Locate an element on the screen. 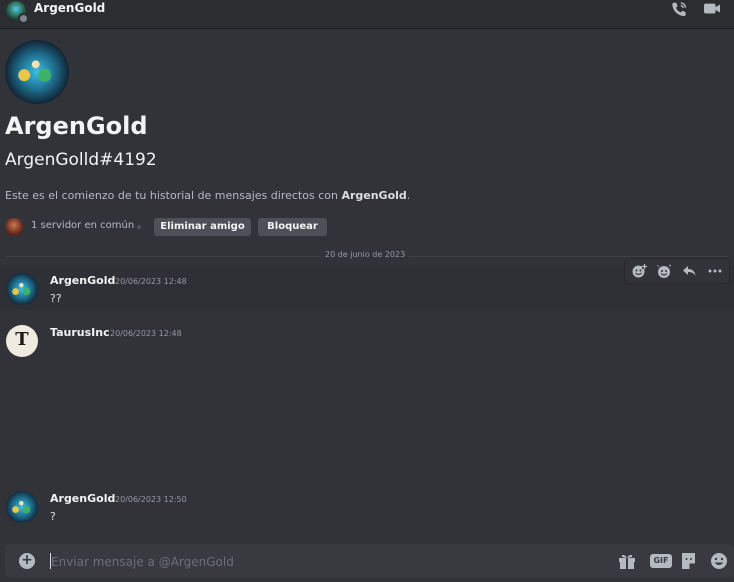 The height and width of the screenshot is (582, 734). dm-intro-username: ArgenGold is located at coordinates (374, 195).